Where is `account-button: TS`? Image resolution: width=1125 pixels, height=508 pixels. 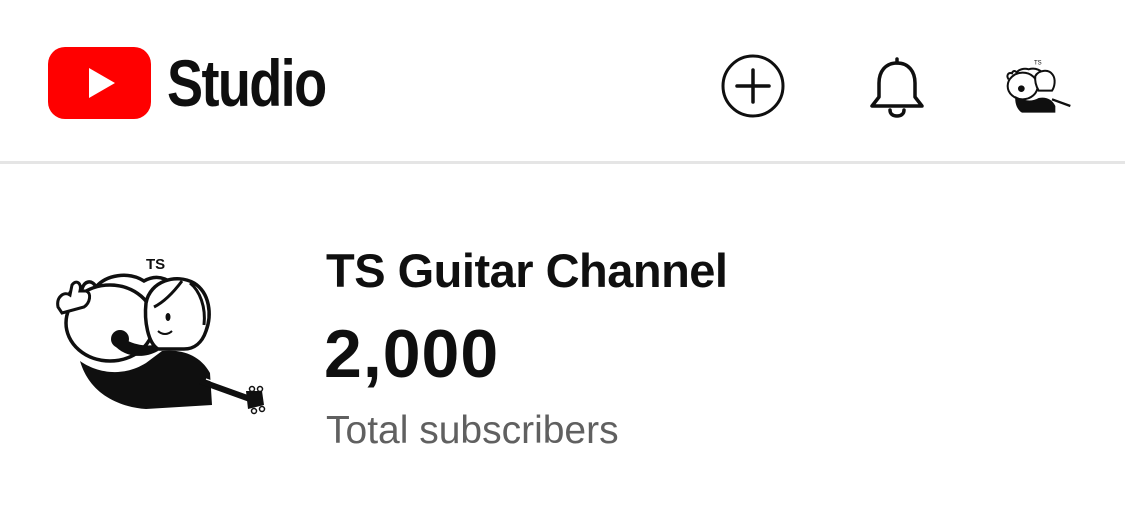 account-button: TS is located at coordinates (1038, 86).